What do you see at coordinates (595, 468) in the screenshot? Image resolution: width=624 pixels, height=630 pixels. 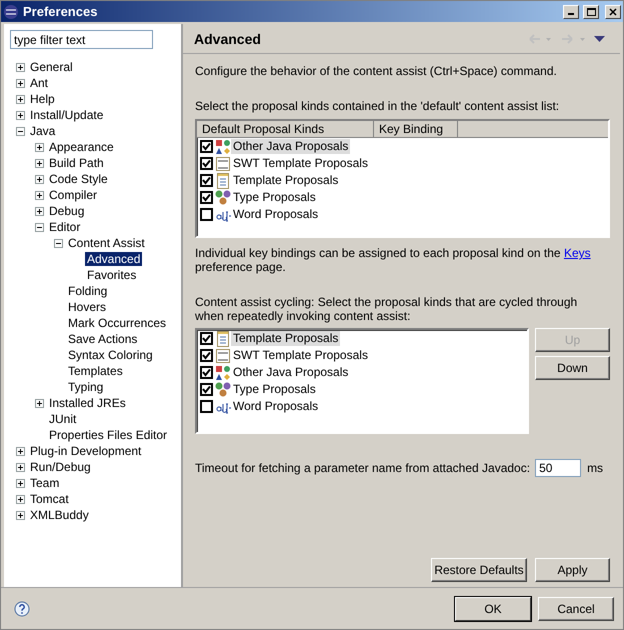 I see `unit-label: ms` at bounding box center [595, 468].